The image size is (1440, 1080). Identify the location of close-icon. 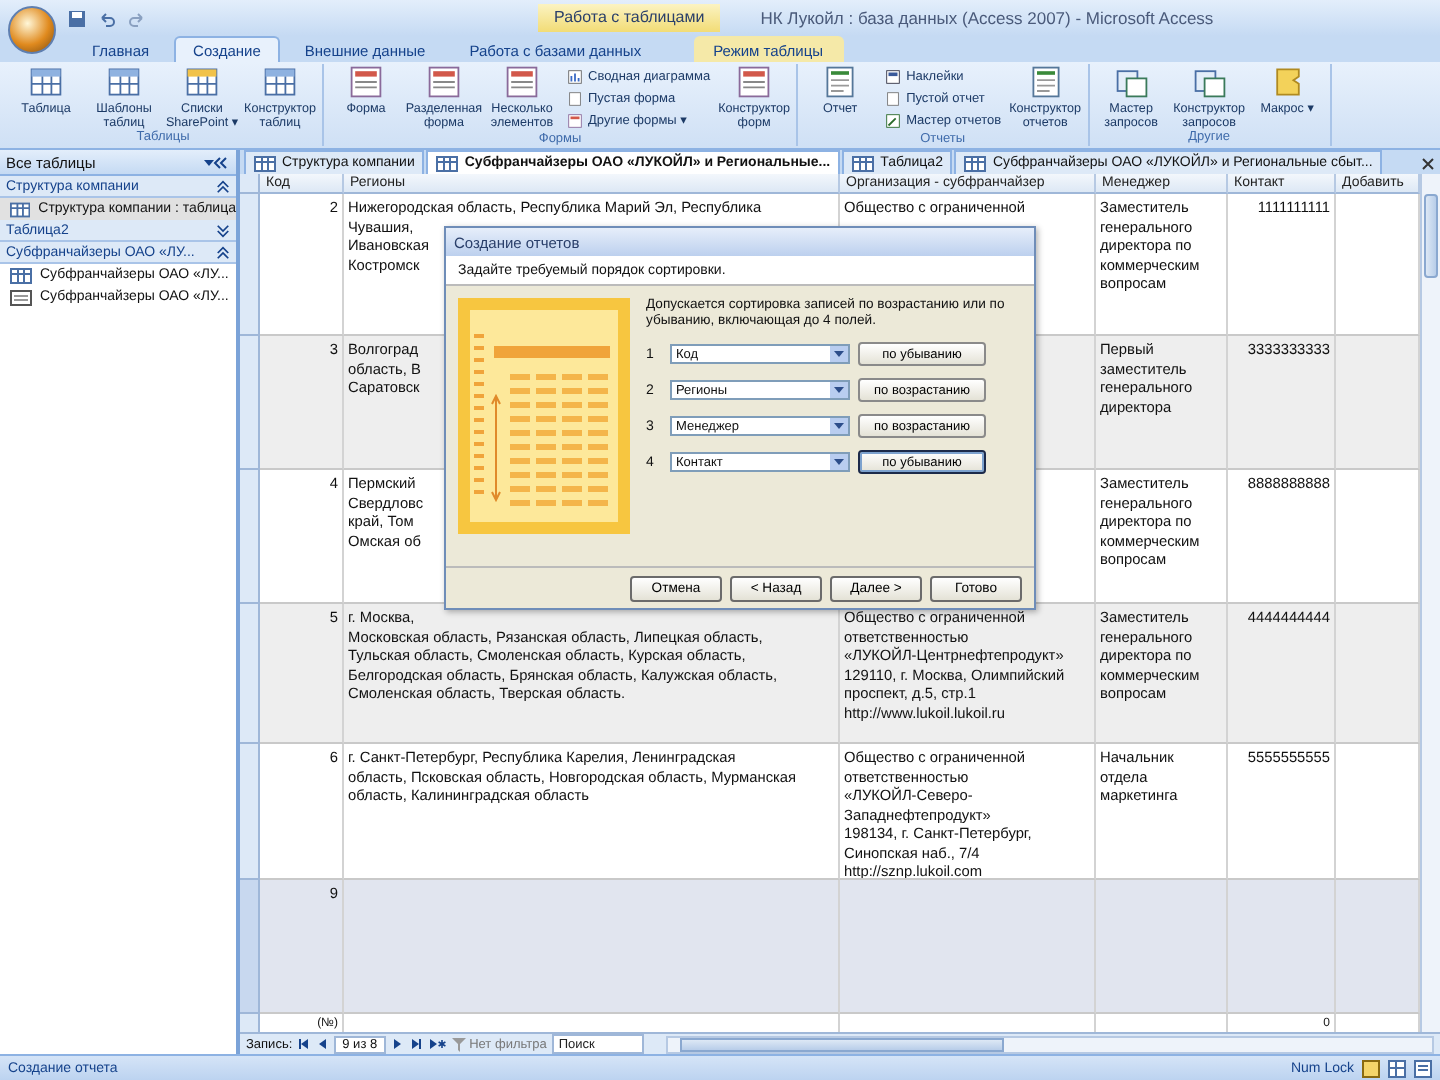
(1428, 164).